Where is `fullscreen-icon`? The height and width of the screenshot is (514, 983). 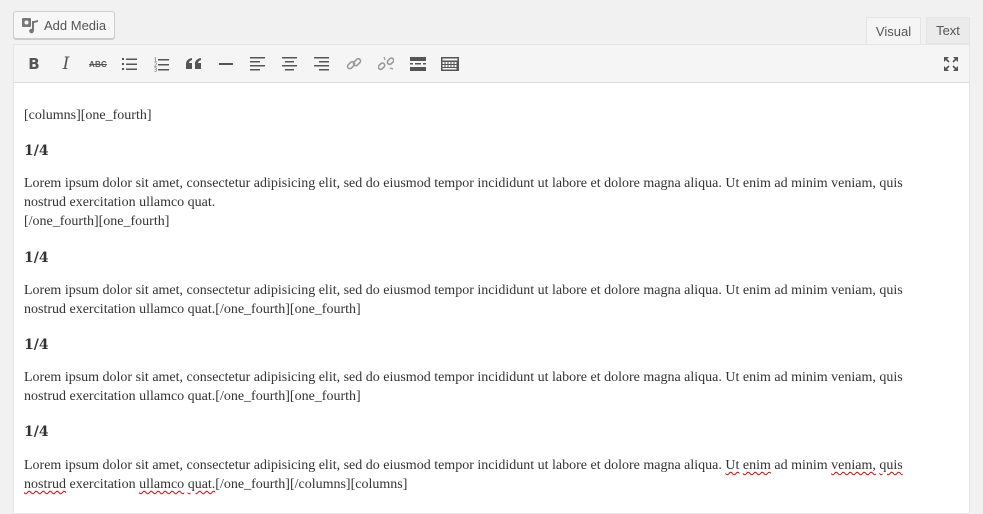 fullscreen-icon is located at coordinates (951, 64).